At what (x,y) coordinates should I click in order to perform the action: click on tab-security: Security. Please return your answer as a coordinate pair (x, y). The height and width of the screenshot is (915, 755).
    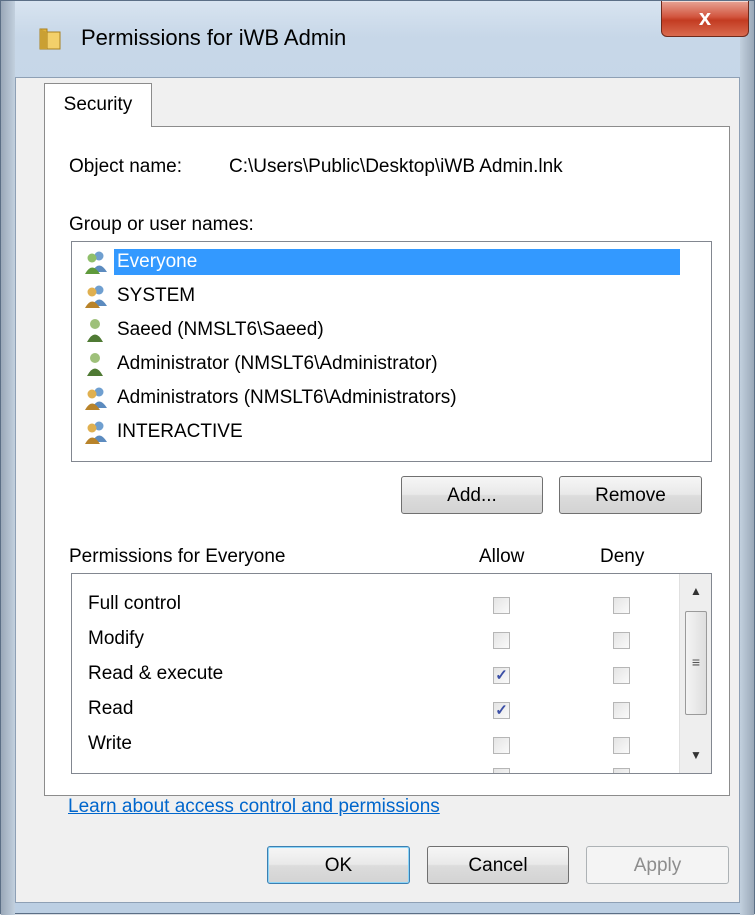
    Looking at the image, I should click on (98, 105).